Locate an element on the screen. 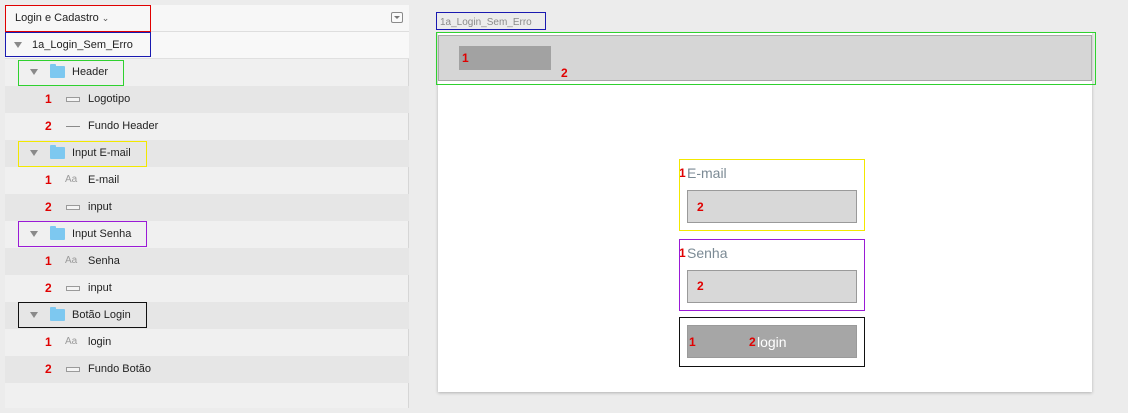  layer-row-senha-input: 2 input is located at coordinates (207, 288).